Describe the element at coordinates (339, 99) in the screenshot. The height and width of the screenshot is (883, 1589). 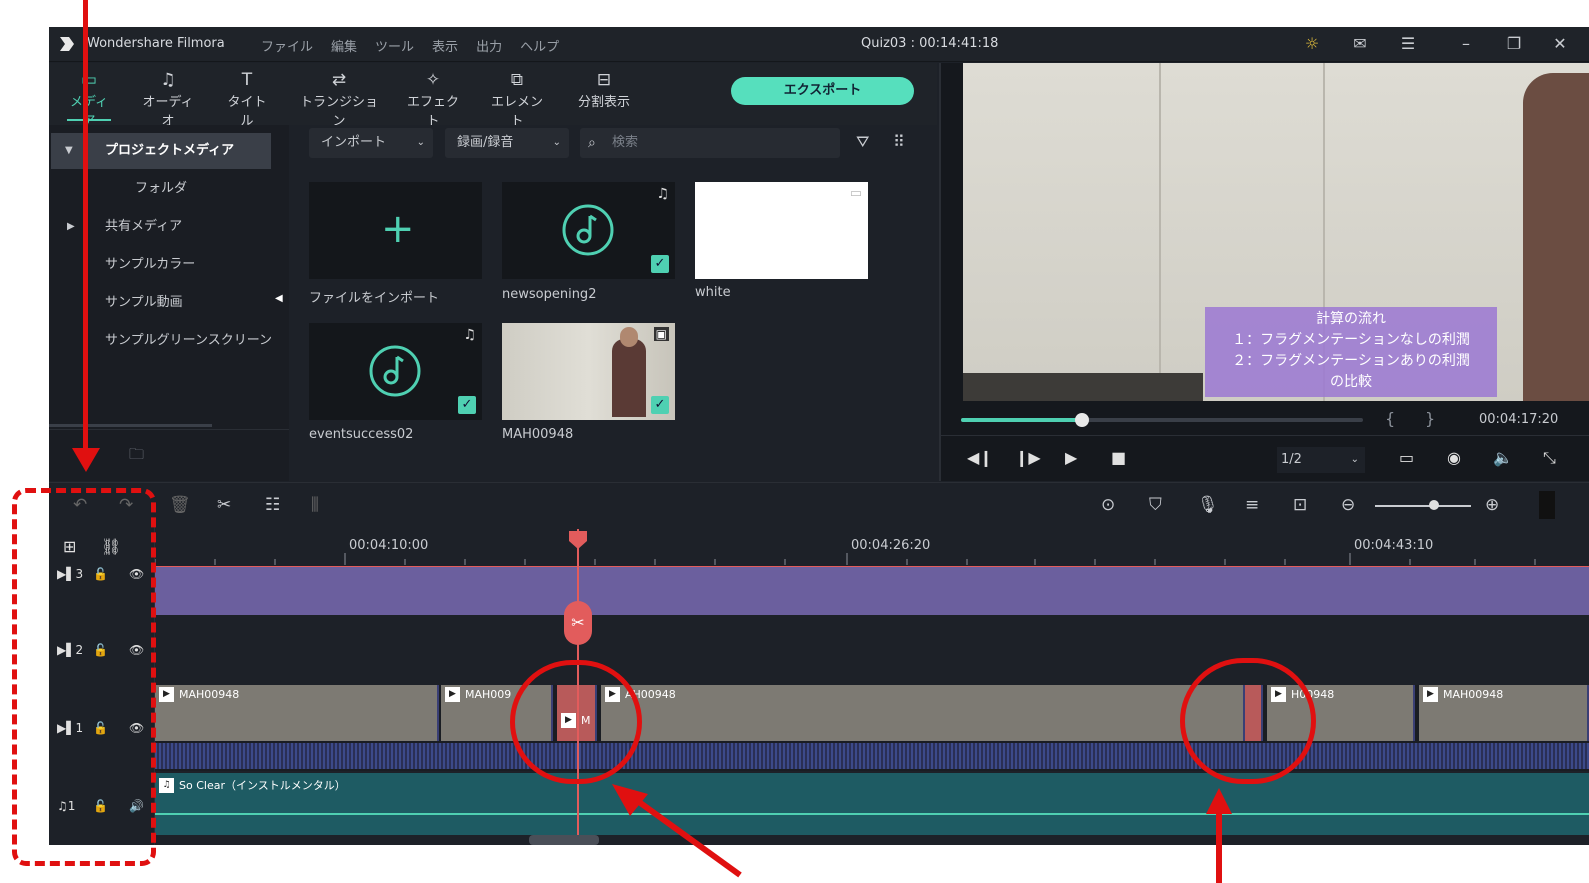
I see `tab-transition: ⇄ トランジション` at that location.